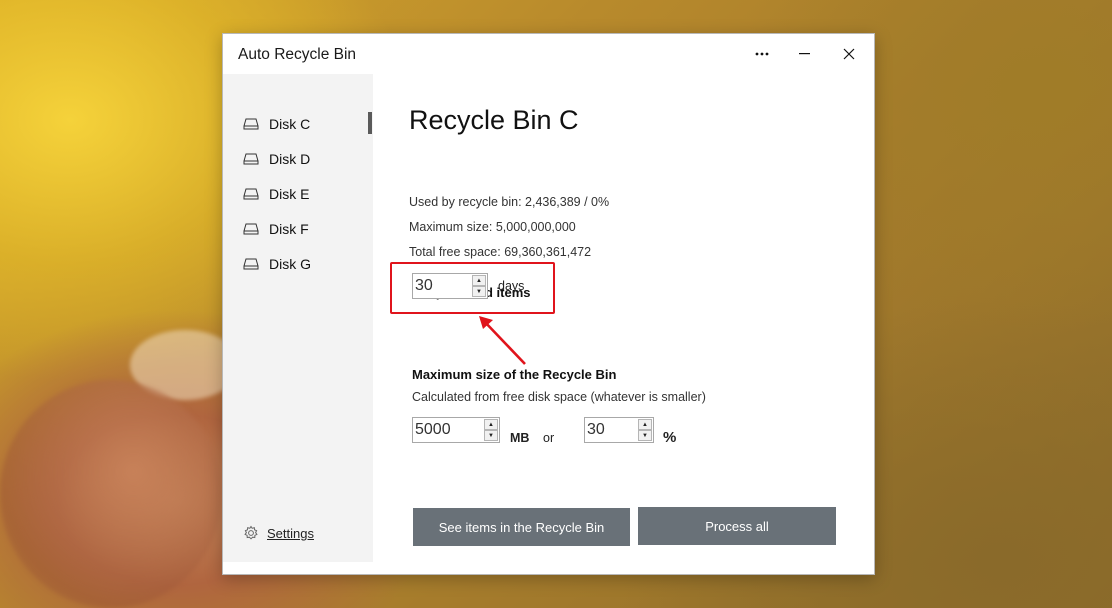 Image resolution: width=1112 pixels, height=608 pixels. What do you see at coordinates (521, 527) in the screenshot?
I see `see-items-button: See items in the Recycle Bin` at bounding box center [521, 527].